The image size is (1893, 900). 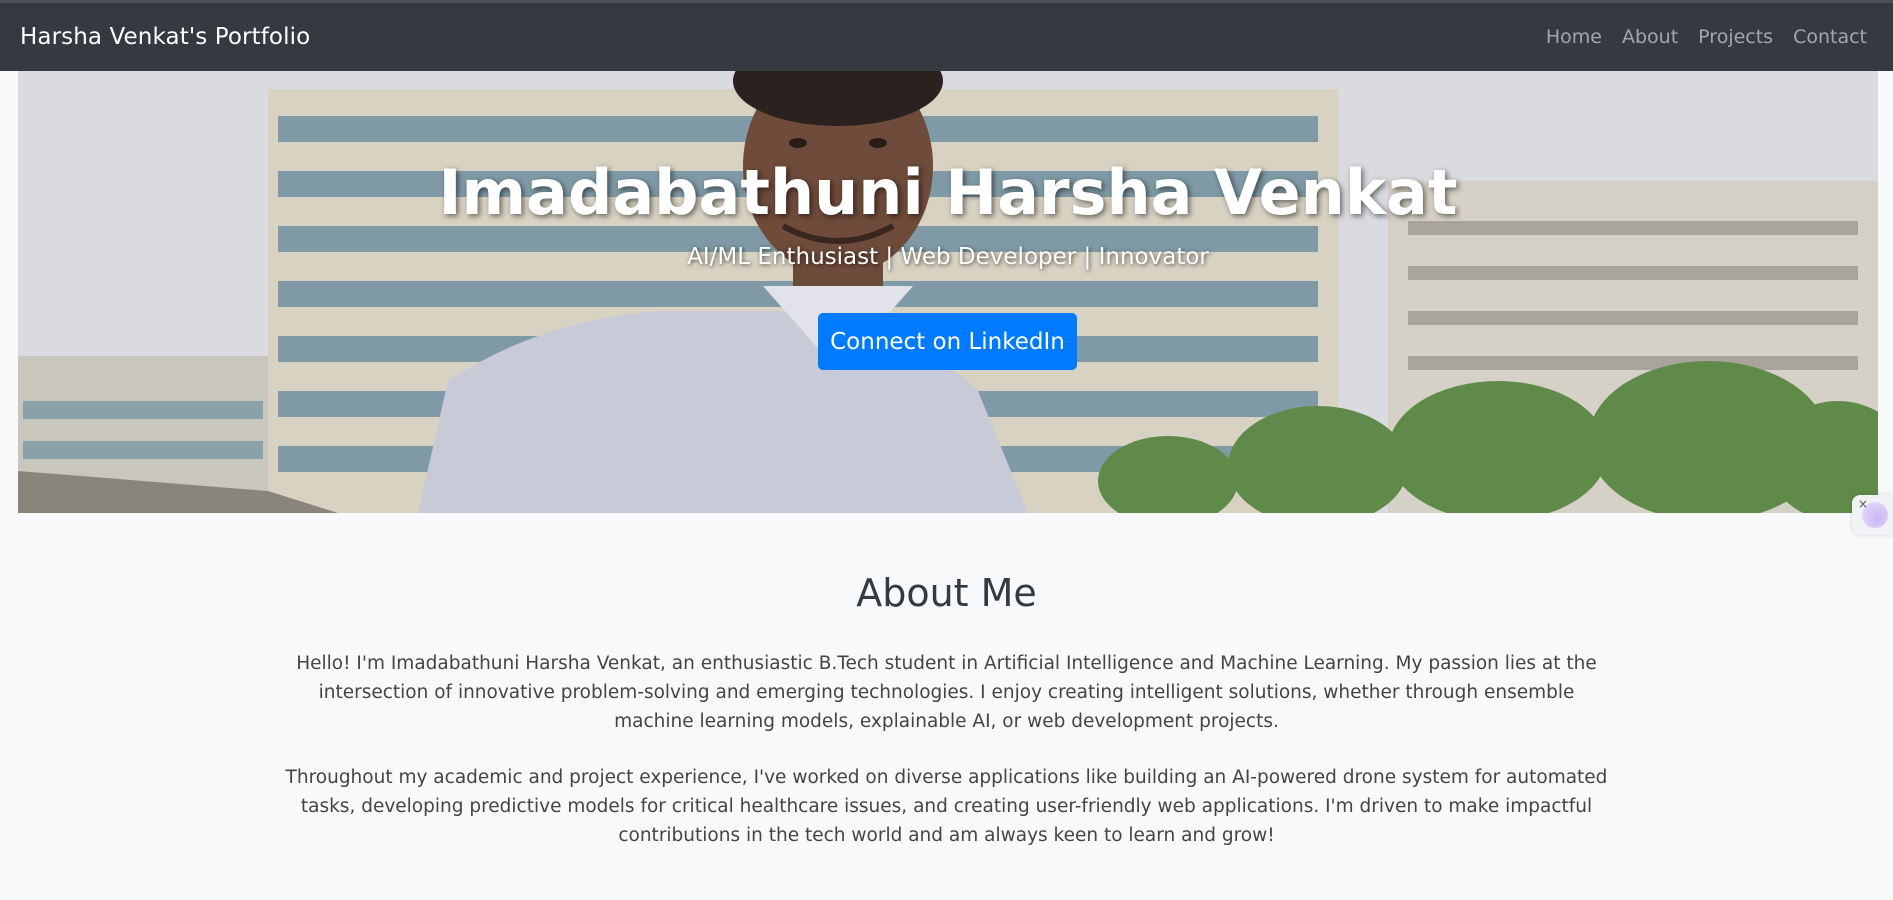 What do you see at coordinates (1830, 37) in the screenshot?
I see `nav-link-contact: Contact` at bounding box center [1830, 37].